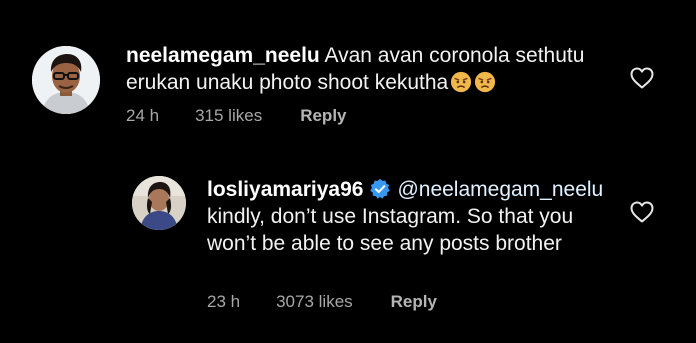  Describe the element at coordinates (143, 115) in the screenshot. I see `comment-time: 24 h` at that location.